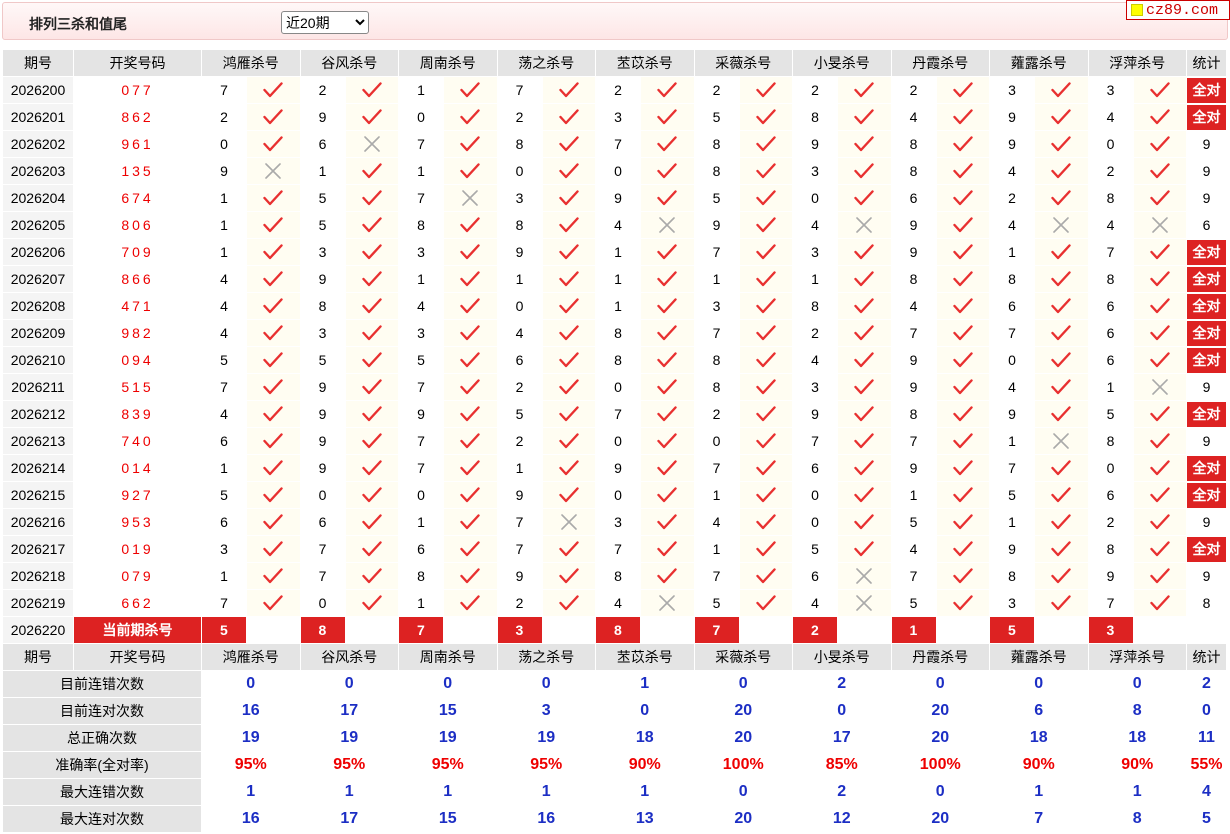  I want to click on issue-number: 2026210, so click(38, 360).